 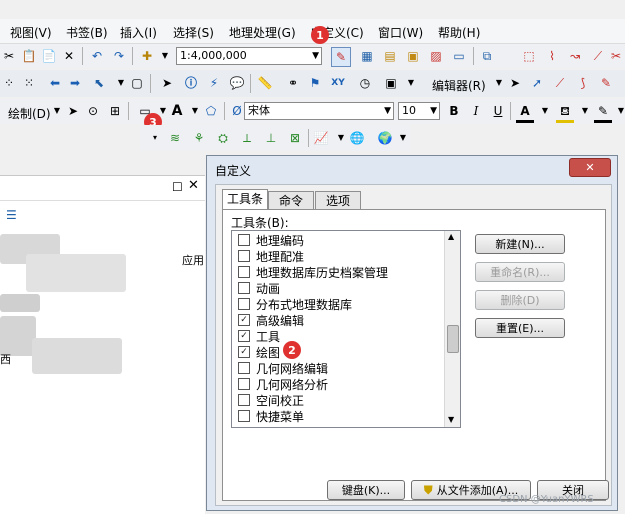 I want to click on chevron-down-icon: ▾, so click(x=155, y=138).